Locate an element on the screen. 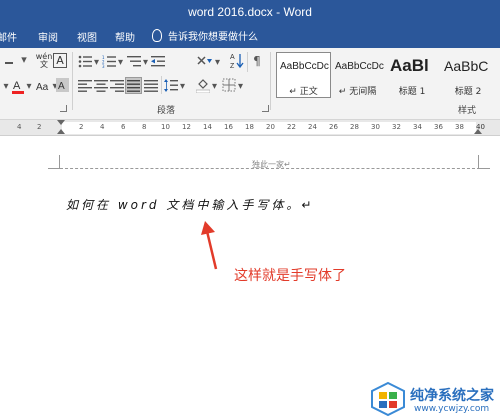 The image size is (500, 418). line-spacing-button is located at coordinates (171, 85).